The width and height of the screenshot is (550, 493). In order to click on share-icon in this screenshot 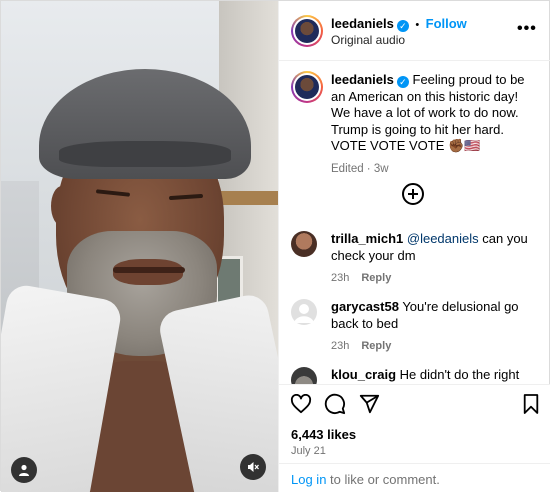, I will do `click(369, 404)`.